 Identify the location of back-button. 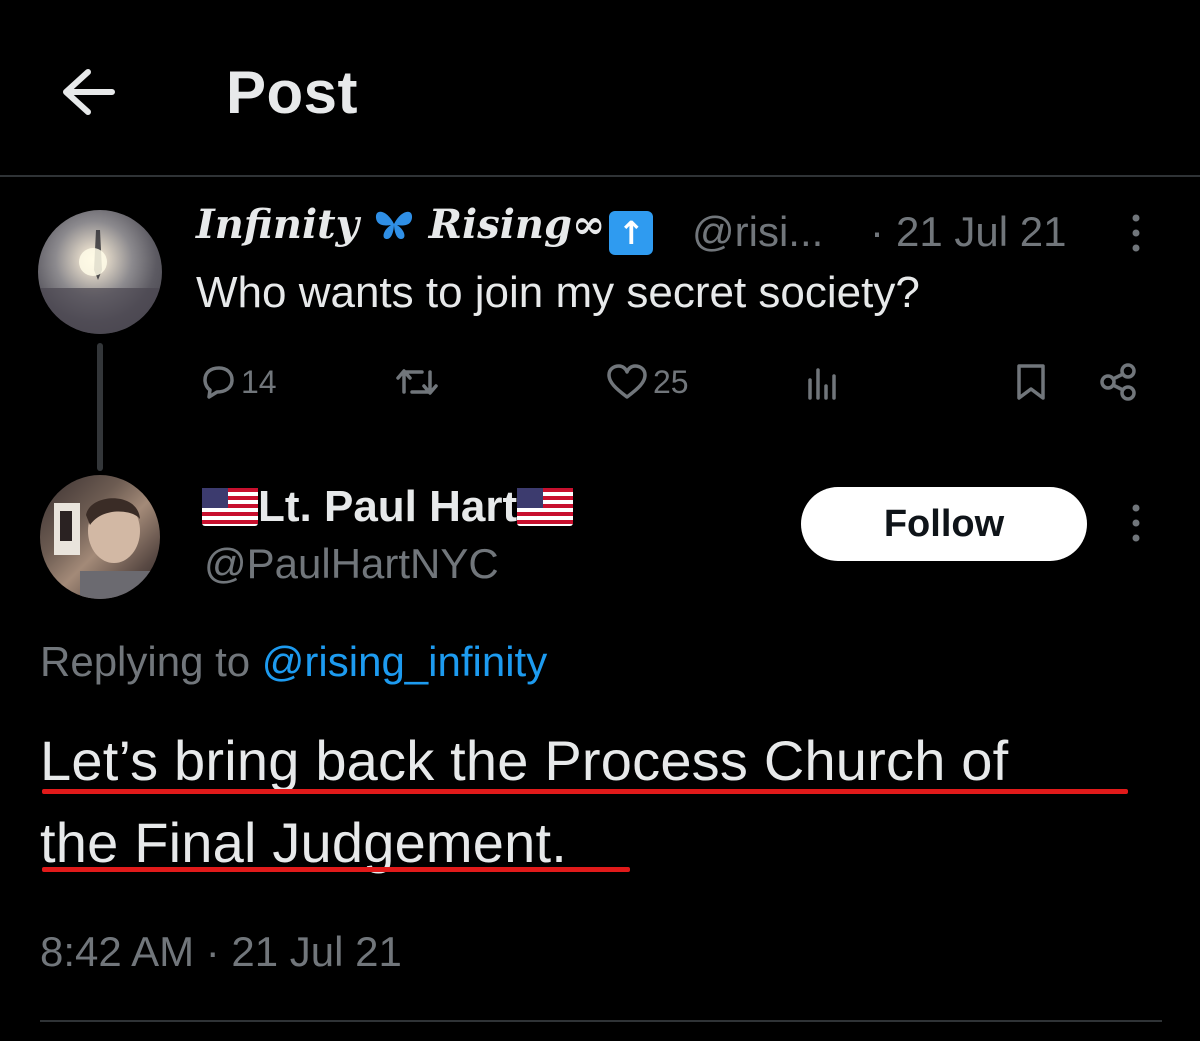
(88, 92).